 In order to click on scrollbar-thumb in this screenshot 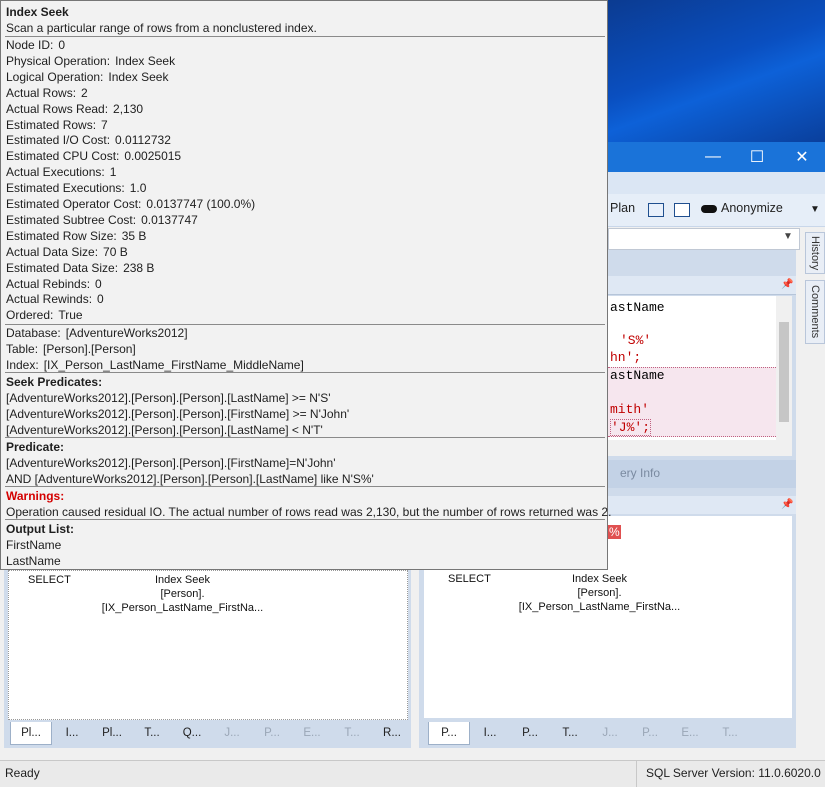, I will do `click(784, 372)`.